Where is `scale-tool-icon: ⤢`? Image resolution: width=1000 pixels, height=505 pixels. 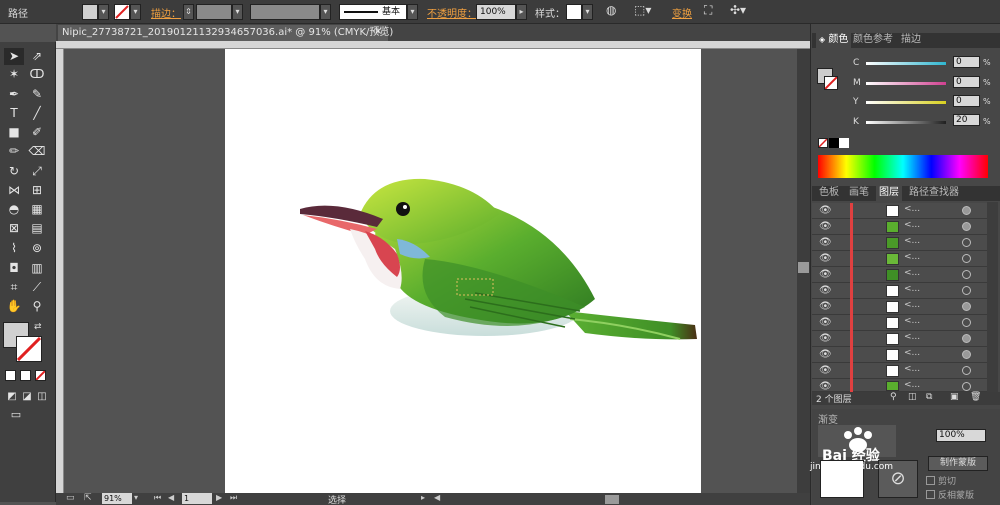 scale-tool-icon: ⤢ is located at coordinates (37, 171).